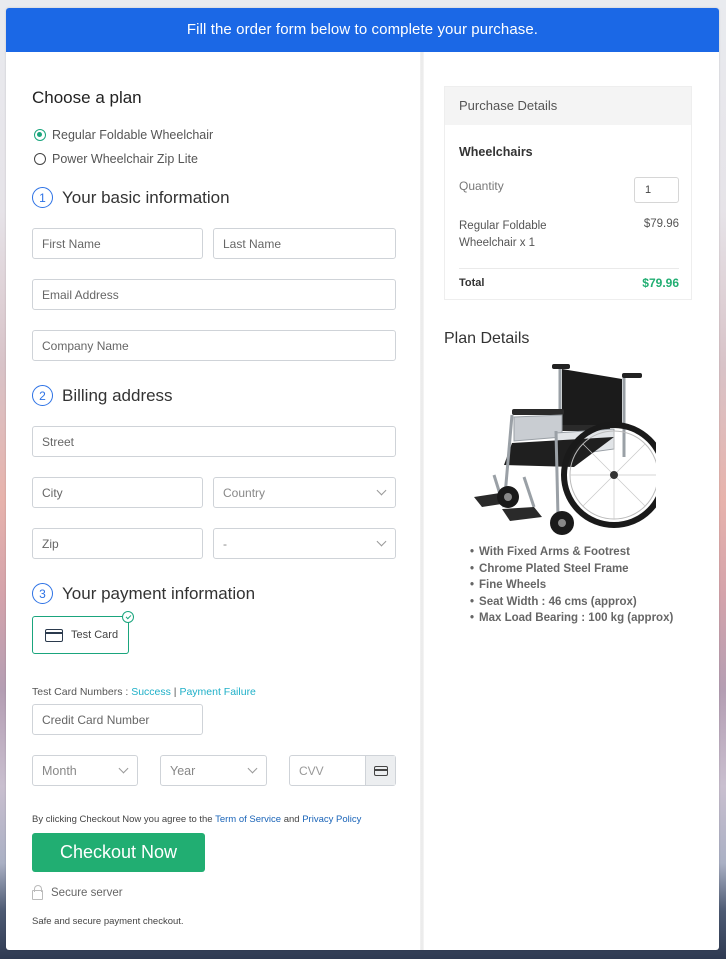 This screenshot has height=959, width=726. I want to click on agreement-text: and, so click(292, 819).